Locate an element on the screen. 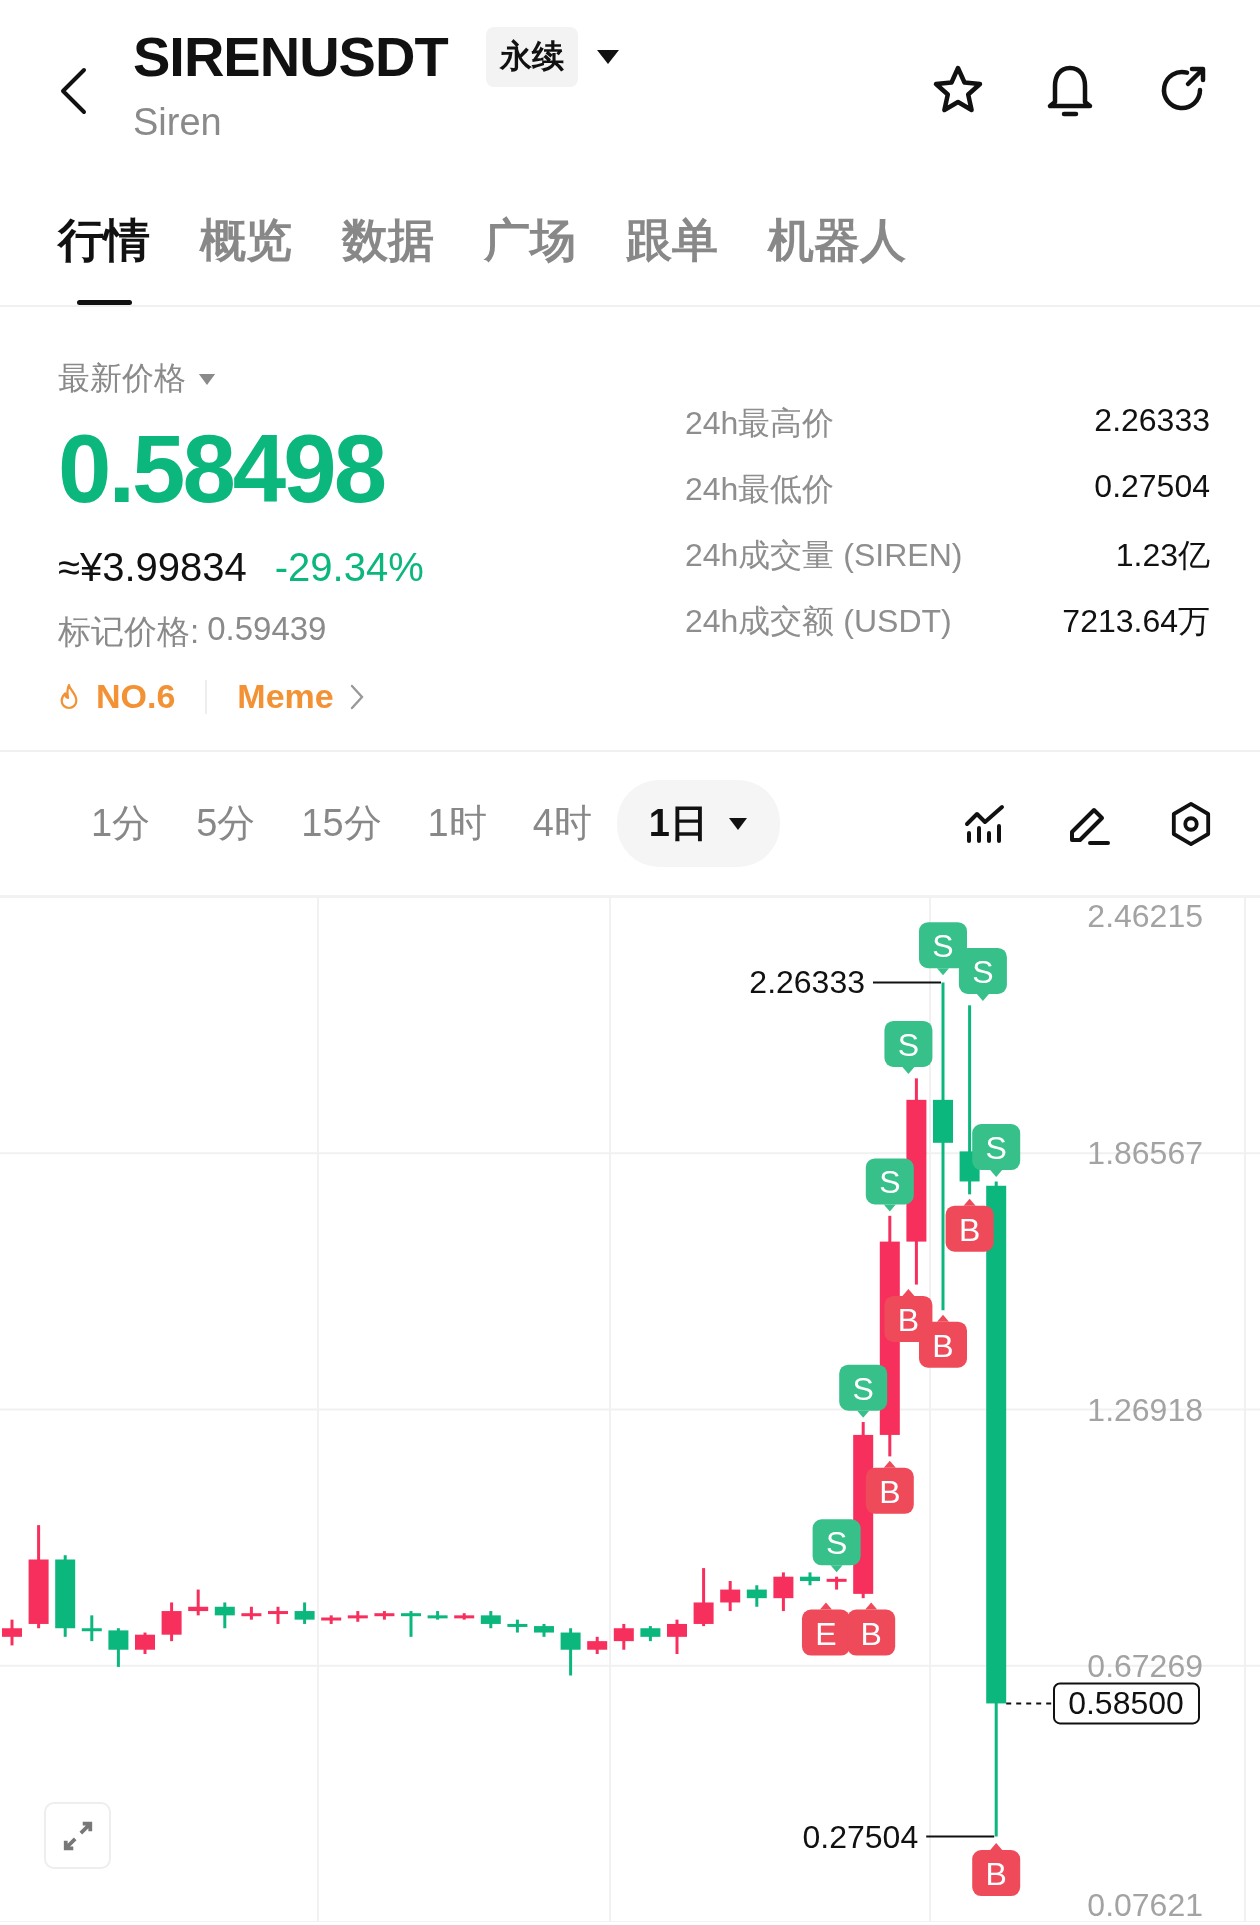 The width and height of the screenshot is (1260, 1925). stat-value: 7213.64万 is located at coordinates (1136, 621).